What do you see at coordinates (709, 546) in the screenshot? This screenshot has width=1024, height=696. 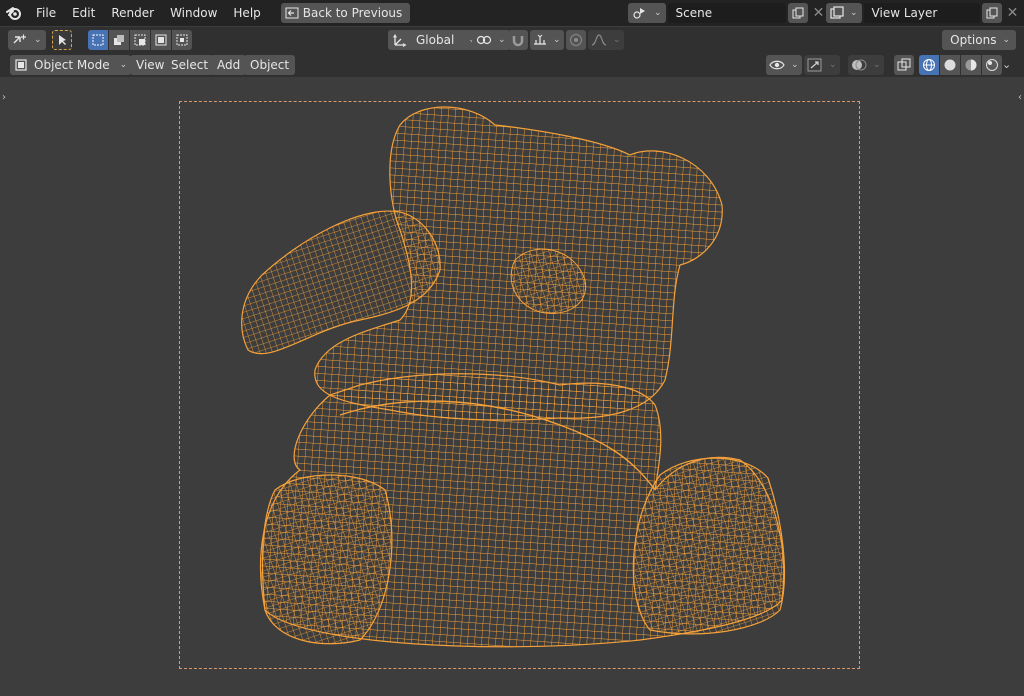 I see `bear-right-leg` at bounding box center [709, 546].